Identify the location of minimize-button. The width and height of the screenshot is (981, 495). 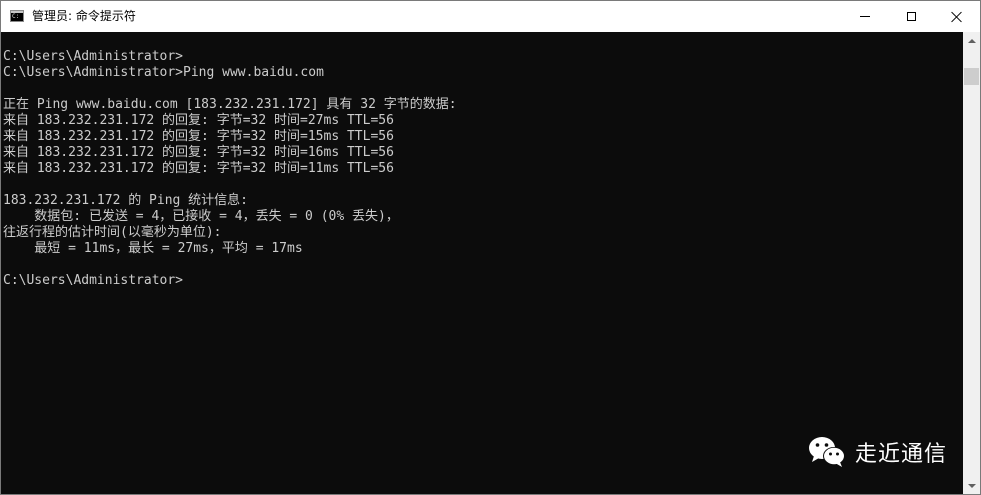
(865, 16).